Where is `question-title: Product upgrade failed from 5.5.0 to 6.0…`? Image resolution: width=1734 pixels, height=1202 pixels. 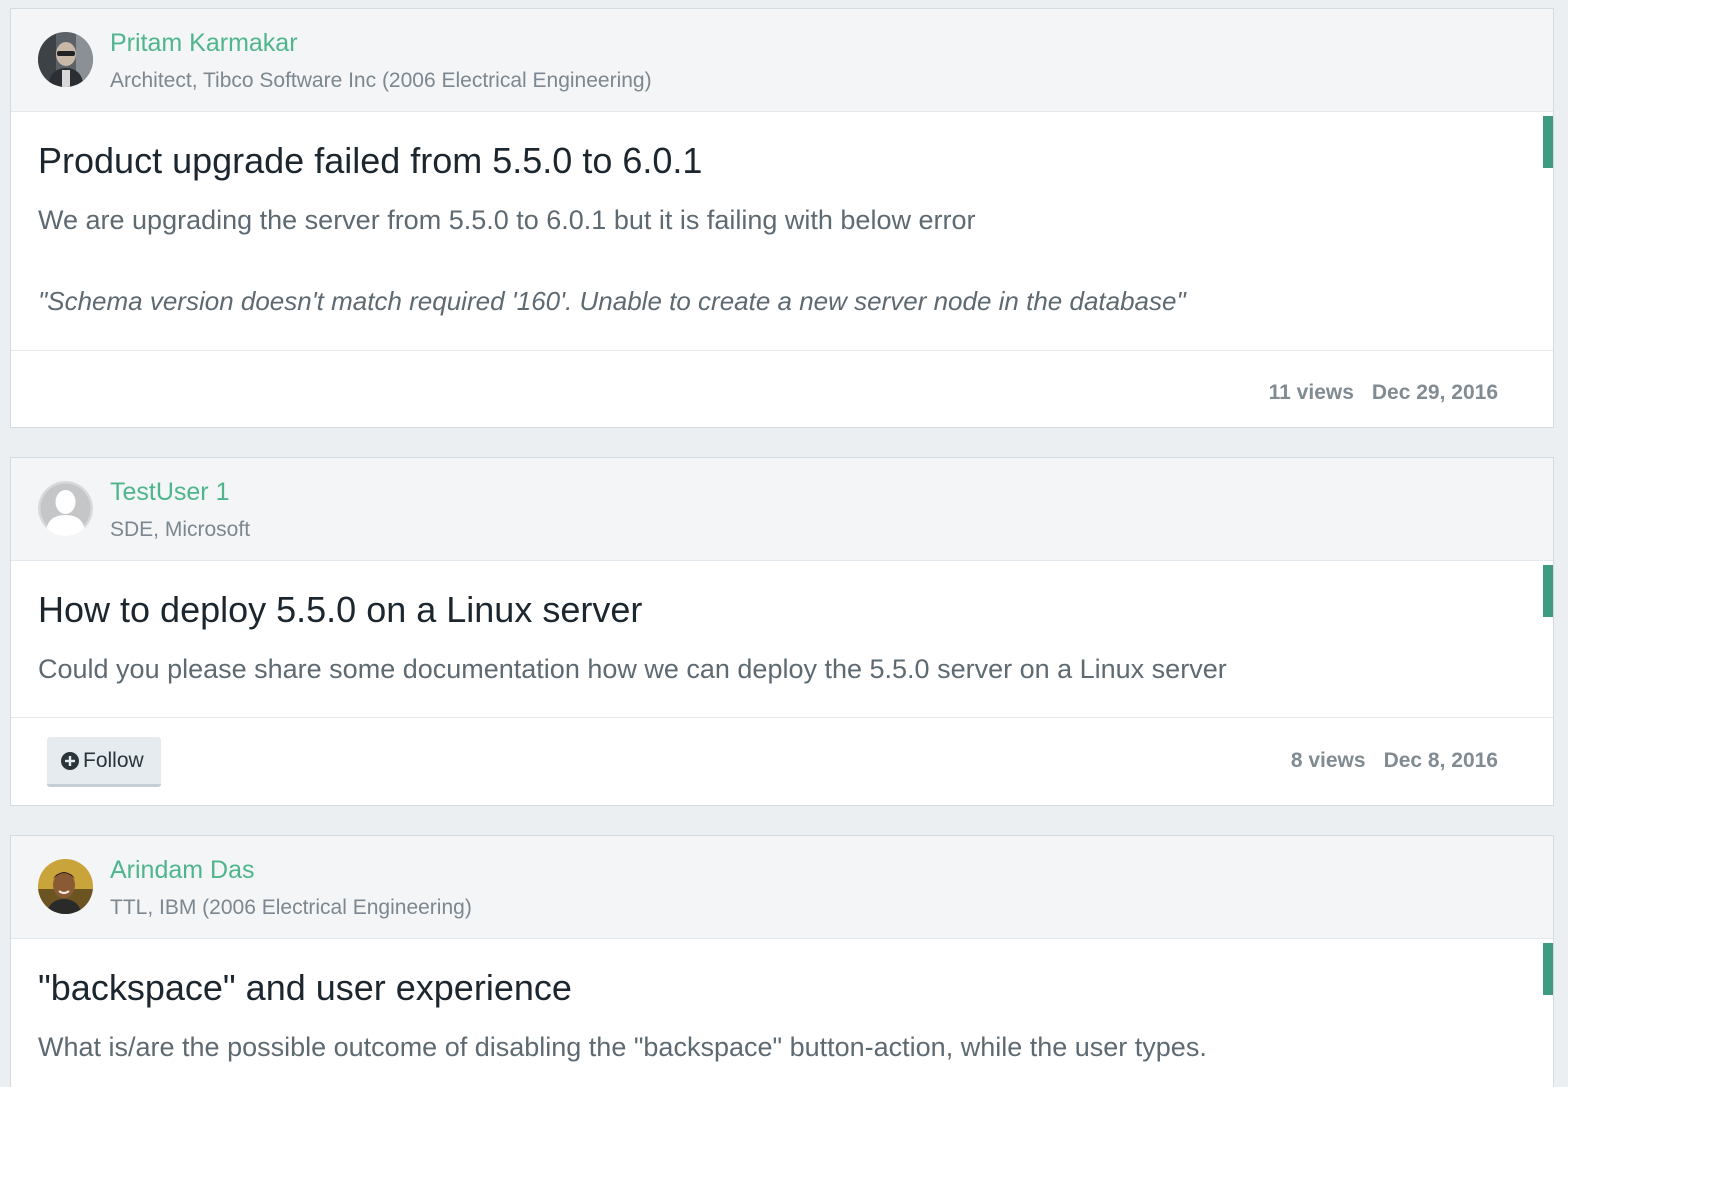
question-title: Product upgrade failed from 5.5.0 to 6.0… is located at coordinates (370, 161).